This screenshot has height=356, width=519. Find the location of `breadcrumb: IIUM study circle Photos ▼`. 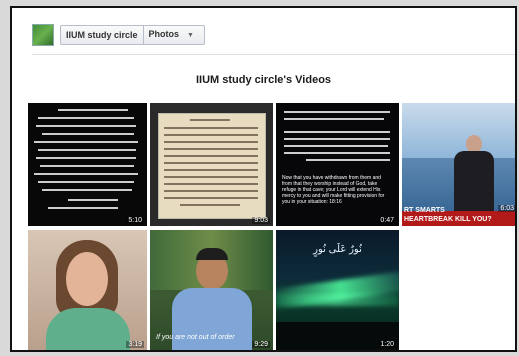

breadcrumb: IIUM study circle Photos ▼ is located at coordinates (118, 35).